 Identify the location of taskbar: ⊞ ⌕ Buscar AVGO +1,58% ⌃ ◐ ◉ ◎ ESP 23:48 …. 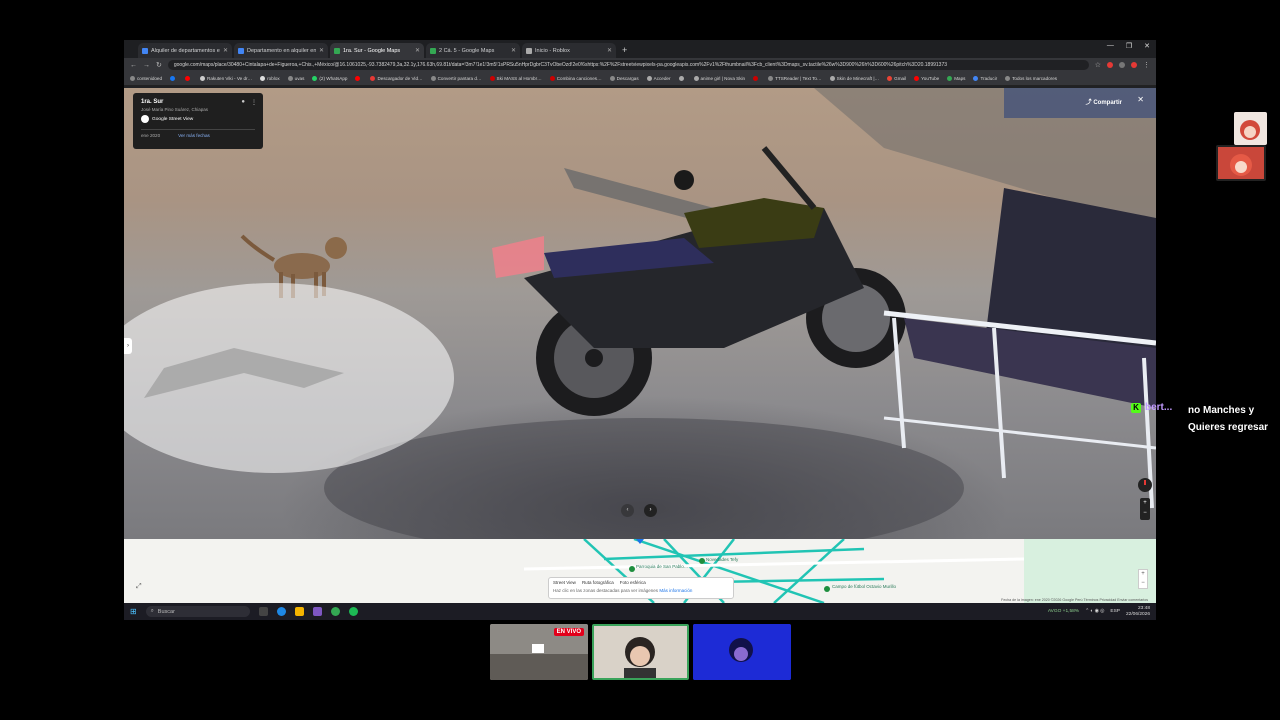
(640, 611).